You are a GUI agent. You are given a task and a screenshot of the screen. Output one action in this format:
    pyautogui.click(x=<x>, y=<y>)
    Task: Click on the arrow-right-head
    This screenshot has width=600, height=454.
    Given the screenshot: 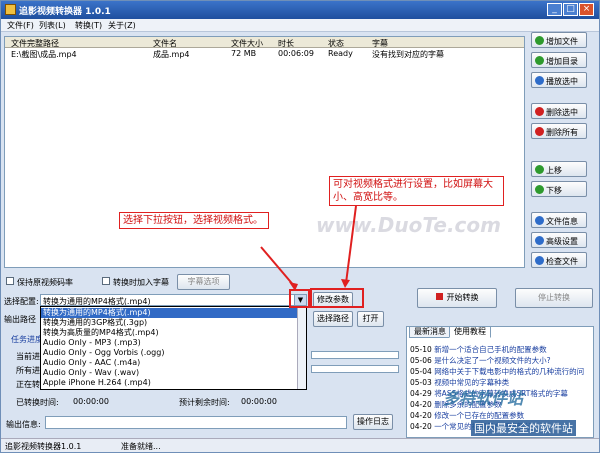 What is the action you would take?
    pyautogui.click(x=345, y=283)
    